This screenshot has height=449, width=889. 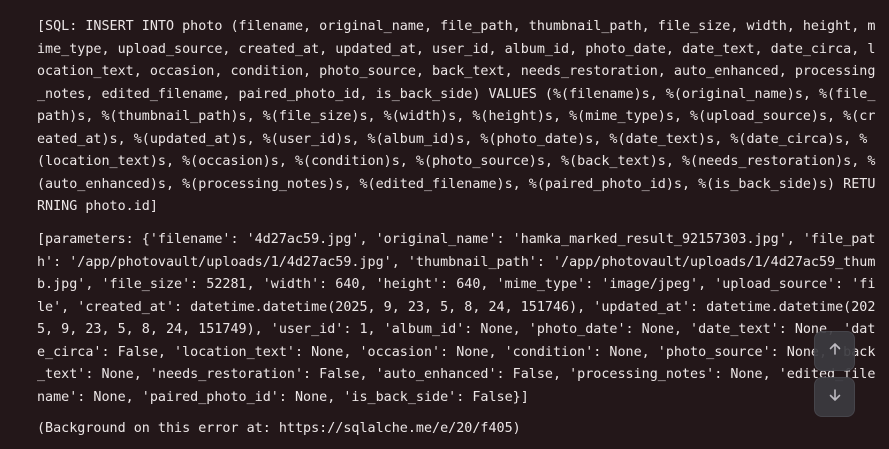 I want to click on arrow-down-icon, so click(x=835, y=397).